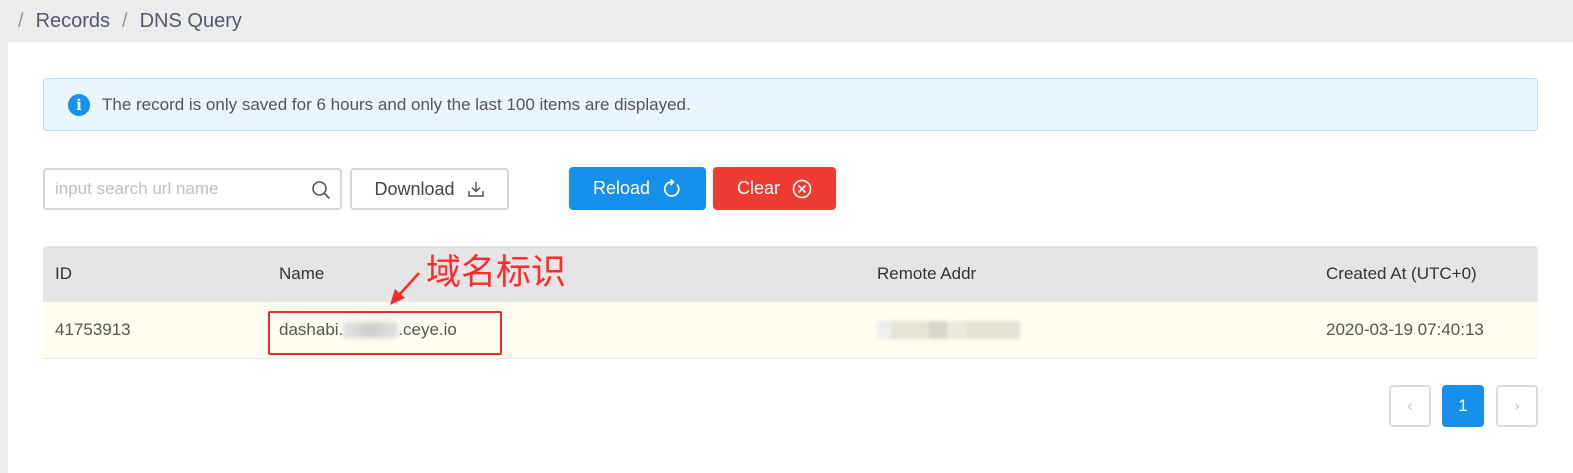  Describe the element at coordinates (93, 329) in the screenshot. I see `cell-id: 41753913` at that location.